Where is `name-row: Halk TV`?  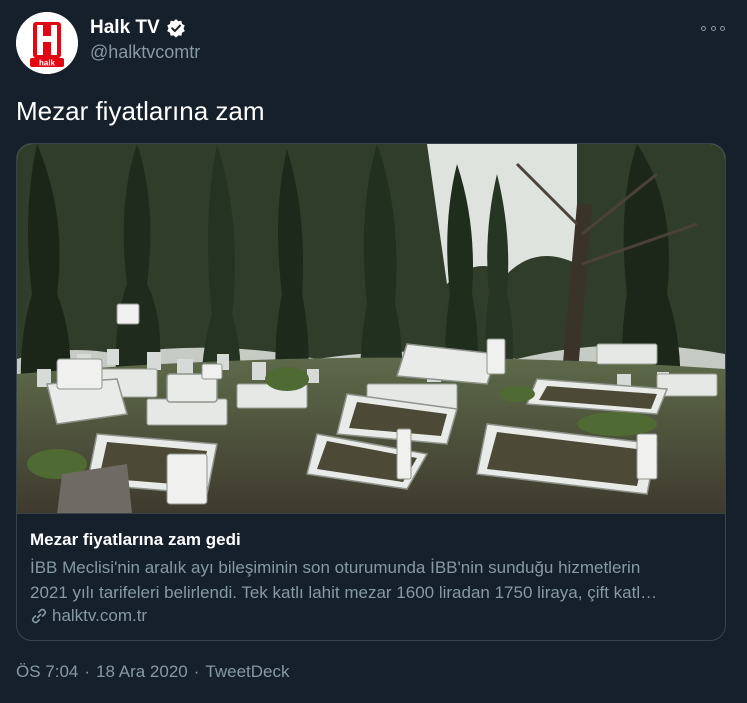
name-row: Halk TV is located at coordinates (138, 28).